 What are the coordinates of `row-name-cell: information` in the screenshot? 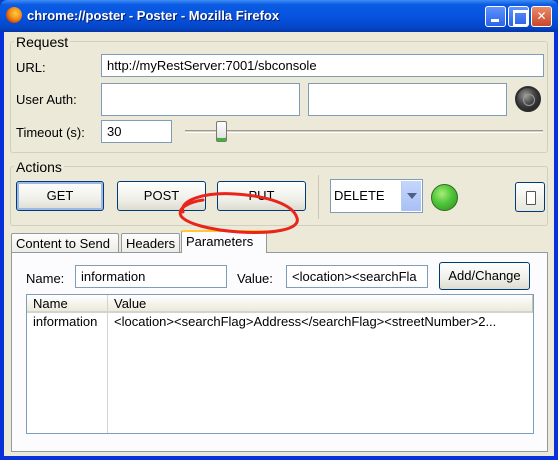 It's located at (65, 321).